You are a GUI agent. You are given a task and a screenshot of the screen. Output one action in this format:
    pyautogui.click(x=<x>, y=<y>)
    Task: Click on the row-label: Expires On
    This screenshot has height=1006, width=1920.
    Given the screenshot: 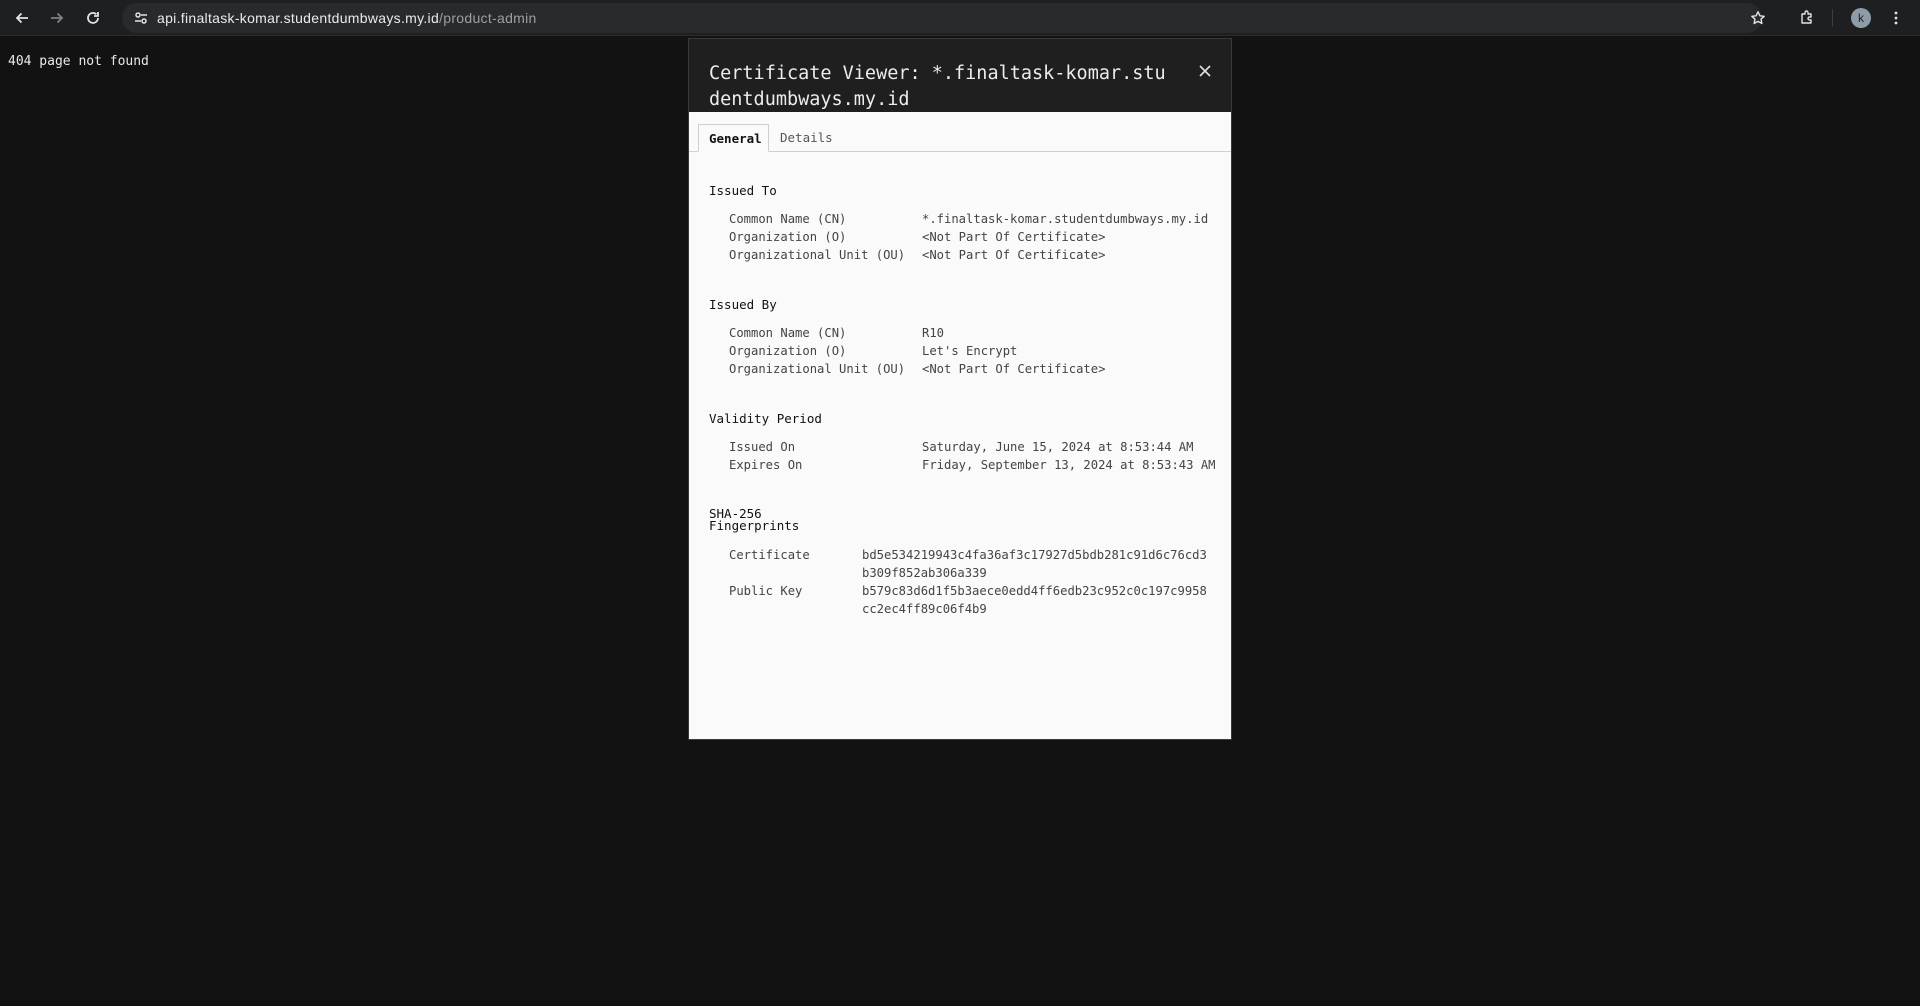 What is the action you would take?
    pyautogui.click(x=766, y=465)
    